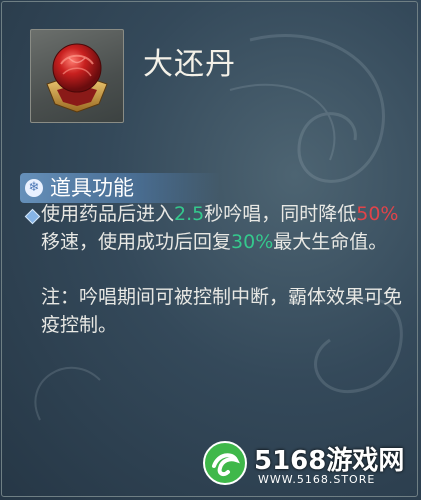 Image resolution: width=421 pixels, height=500 pixels. Describe the element at coordinates (189, 64) in the screenshot. I see `item-name: 大还丹` at that location.